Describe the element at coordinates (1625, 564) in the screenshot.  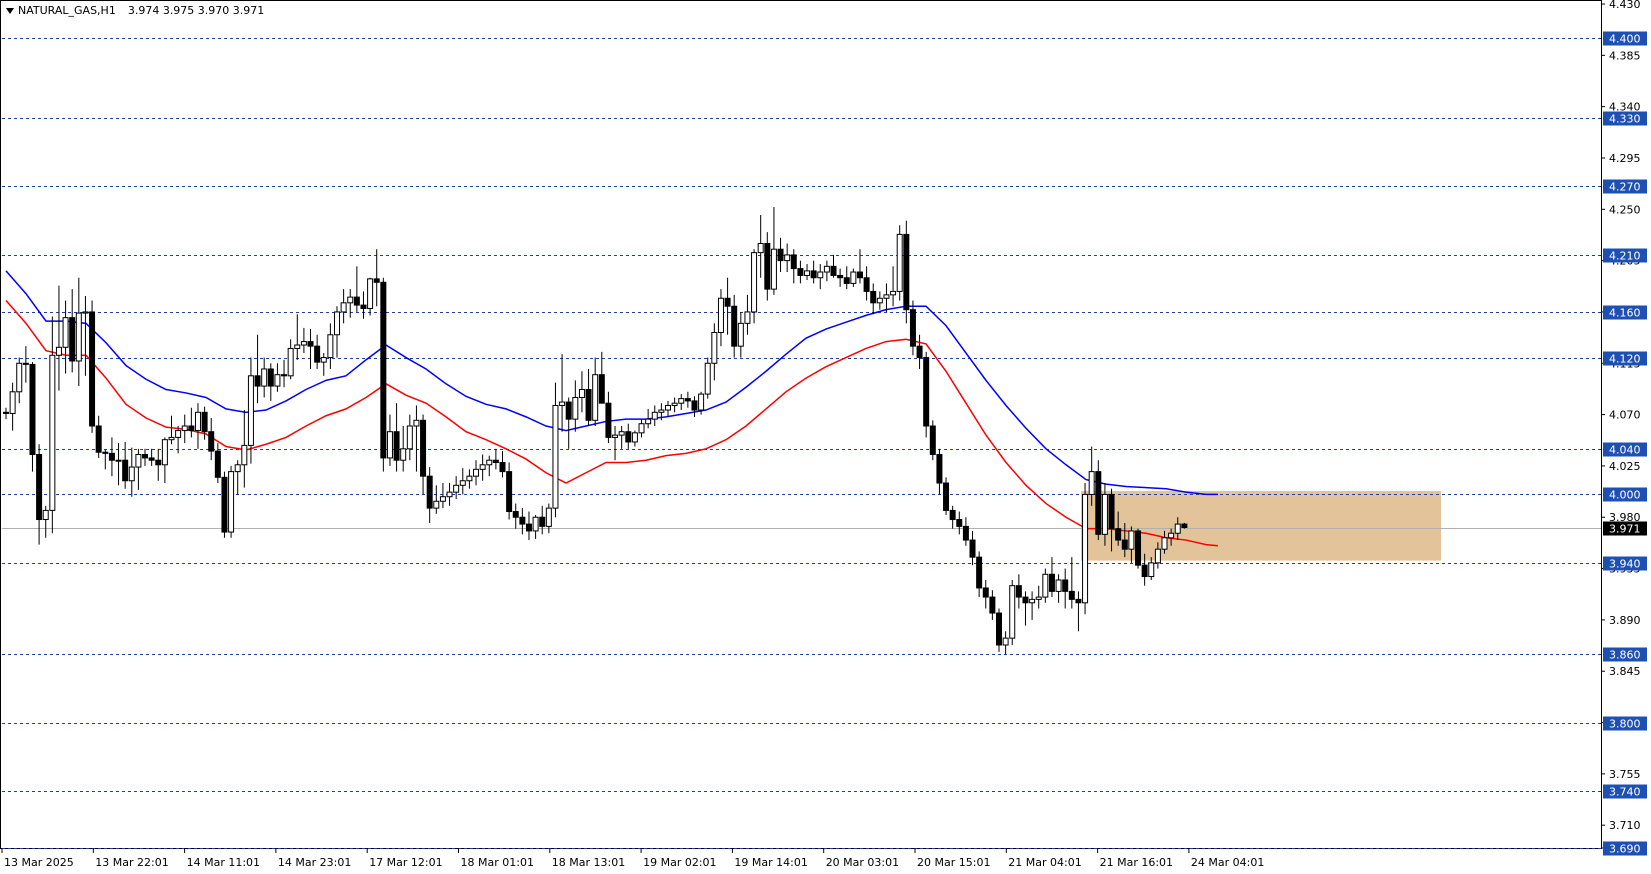
I see `level-price-label: 3.940` at that location.